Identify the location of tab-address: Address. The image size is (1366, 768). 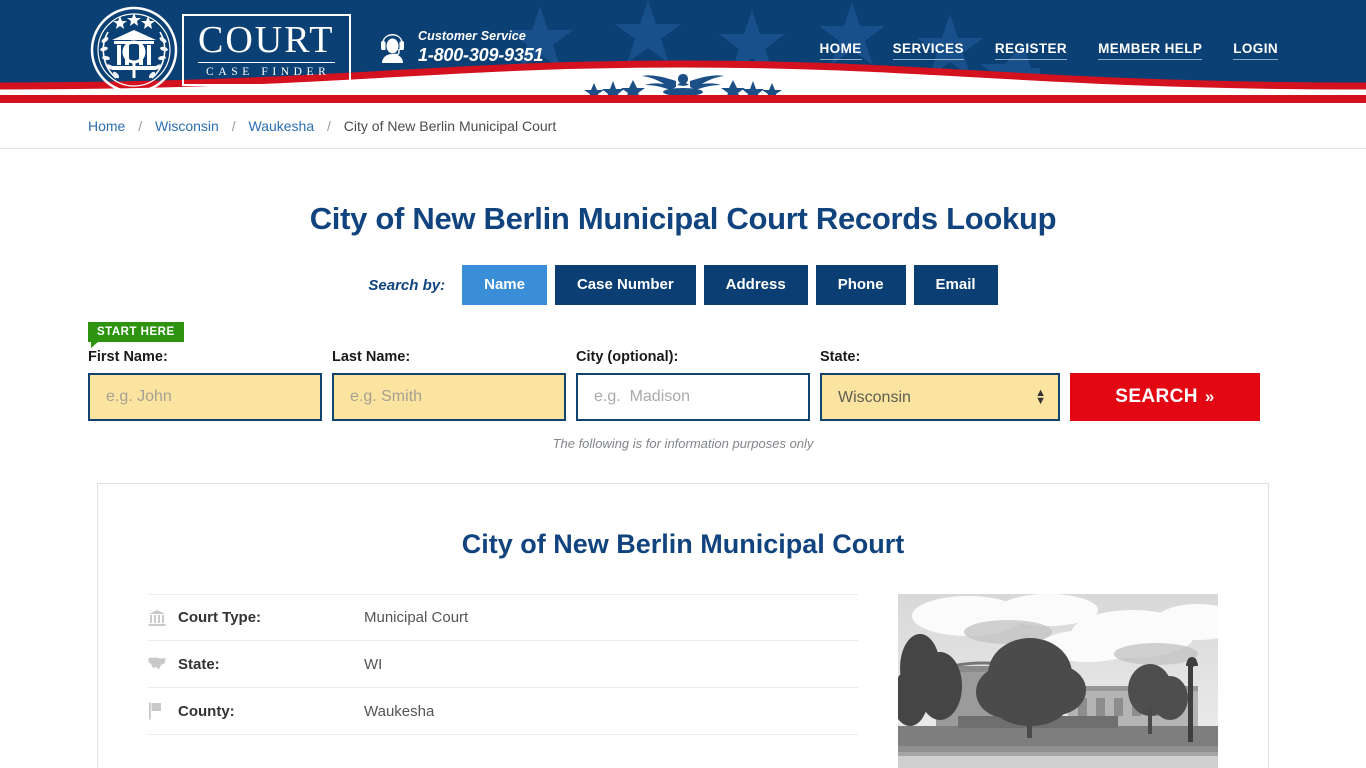
(755, 285).